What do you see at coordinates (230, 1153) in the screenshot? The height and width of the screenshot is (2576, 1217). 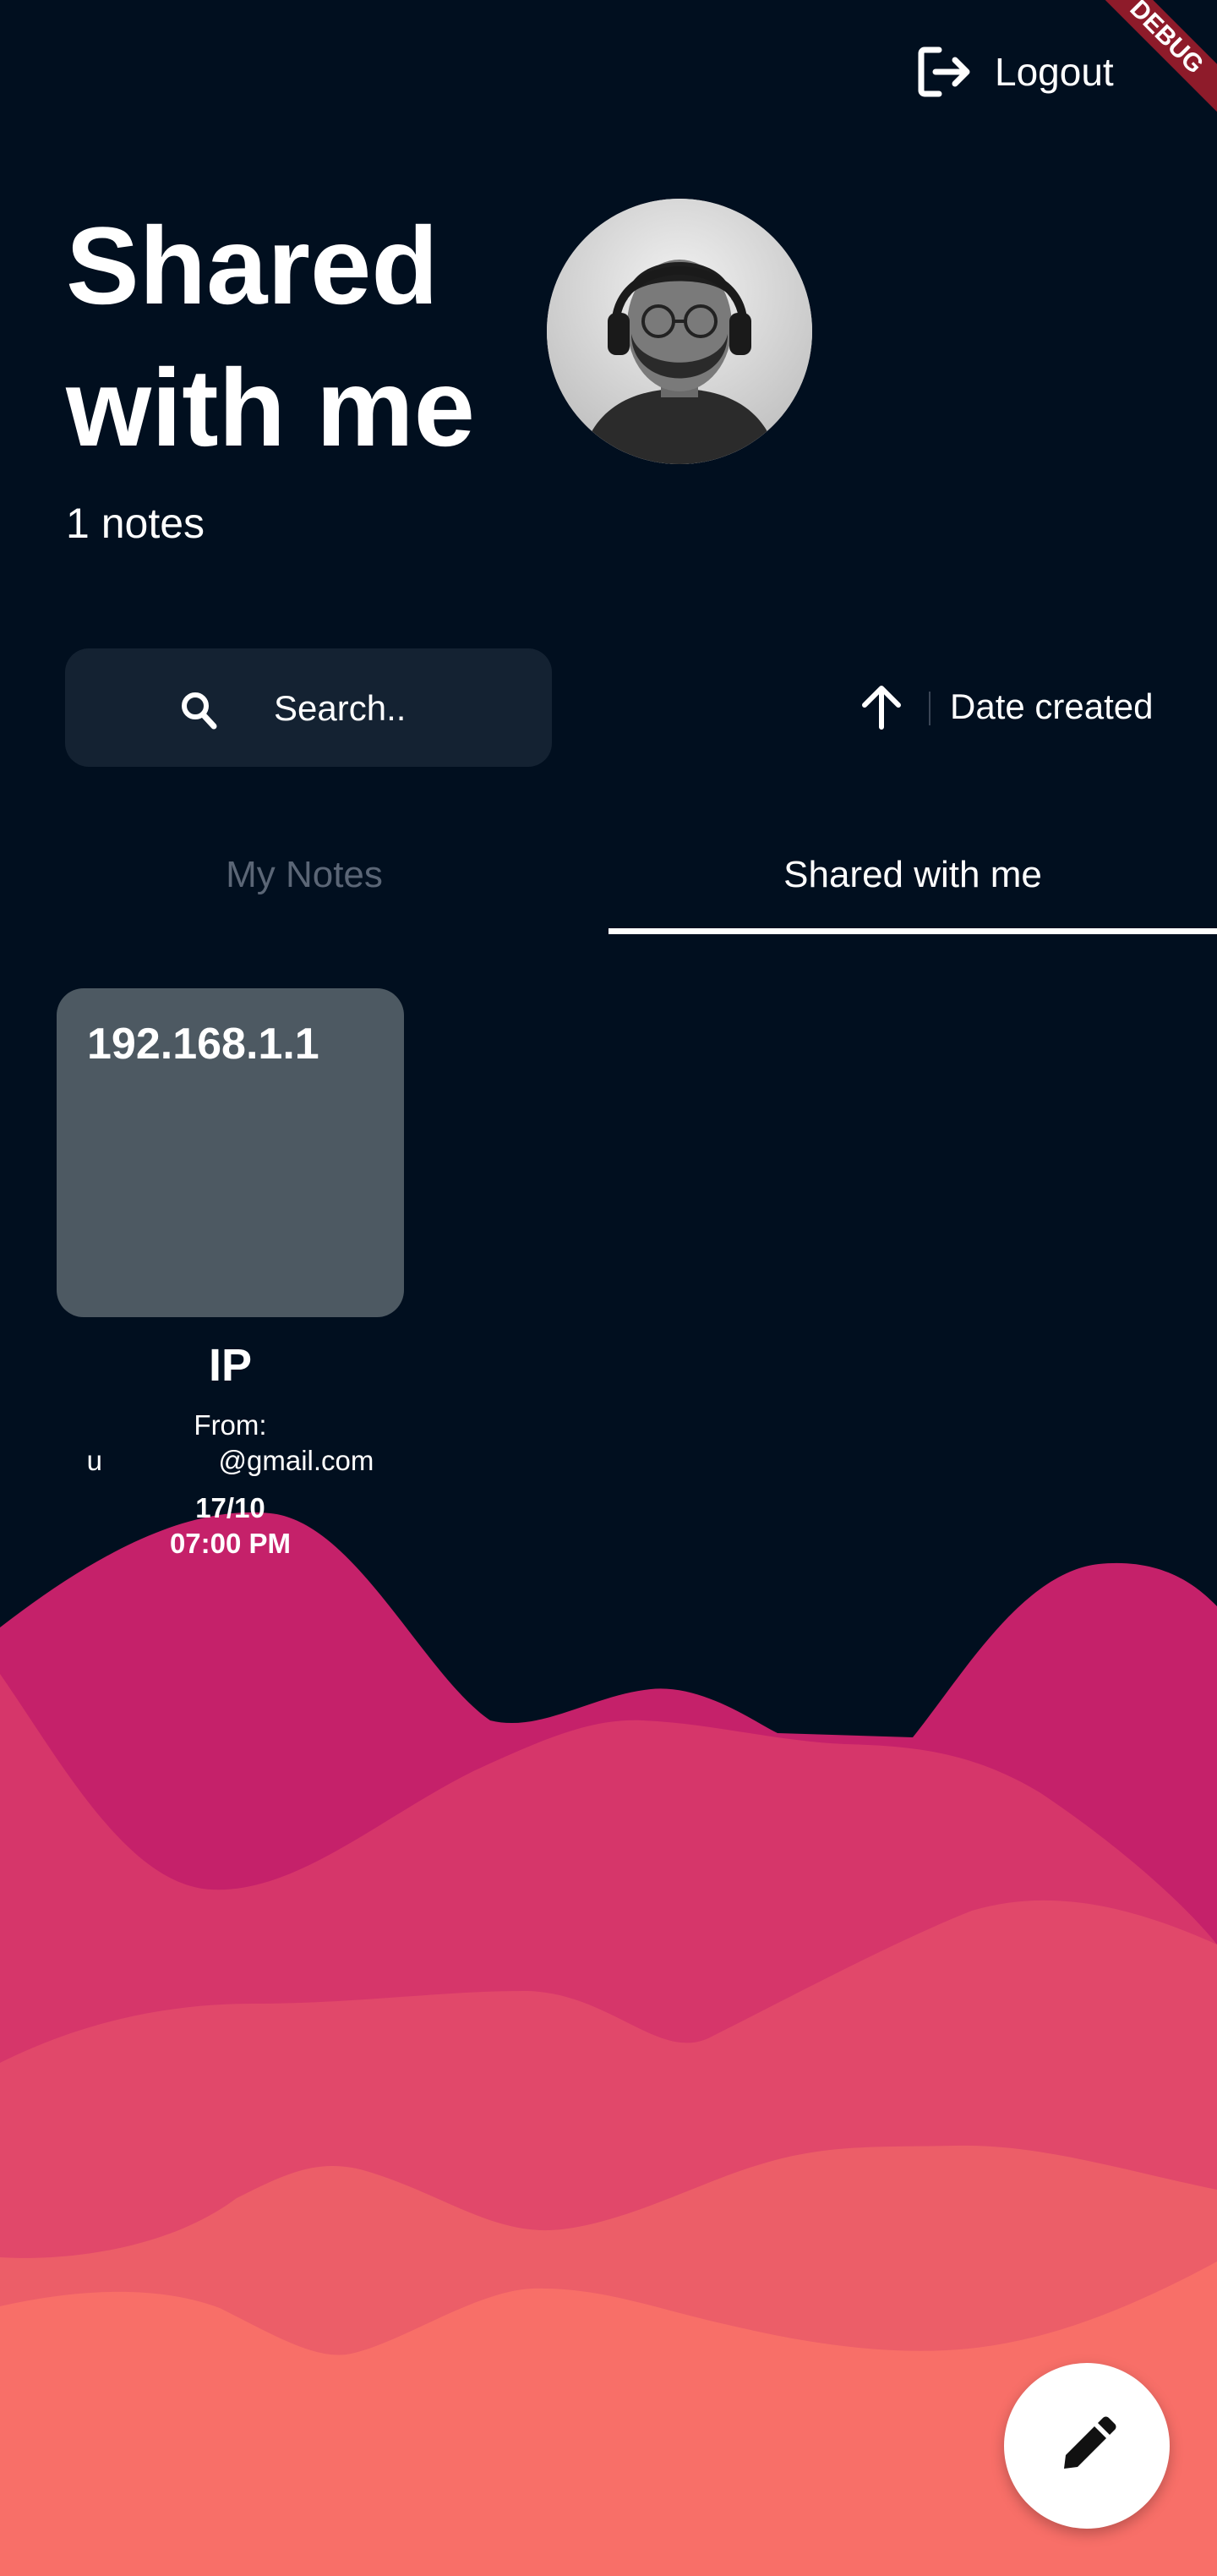 I see `note-card: 192.168.1.1` at bounding box center [230, 1153].